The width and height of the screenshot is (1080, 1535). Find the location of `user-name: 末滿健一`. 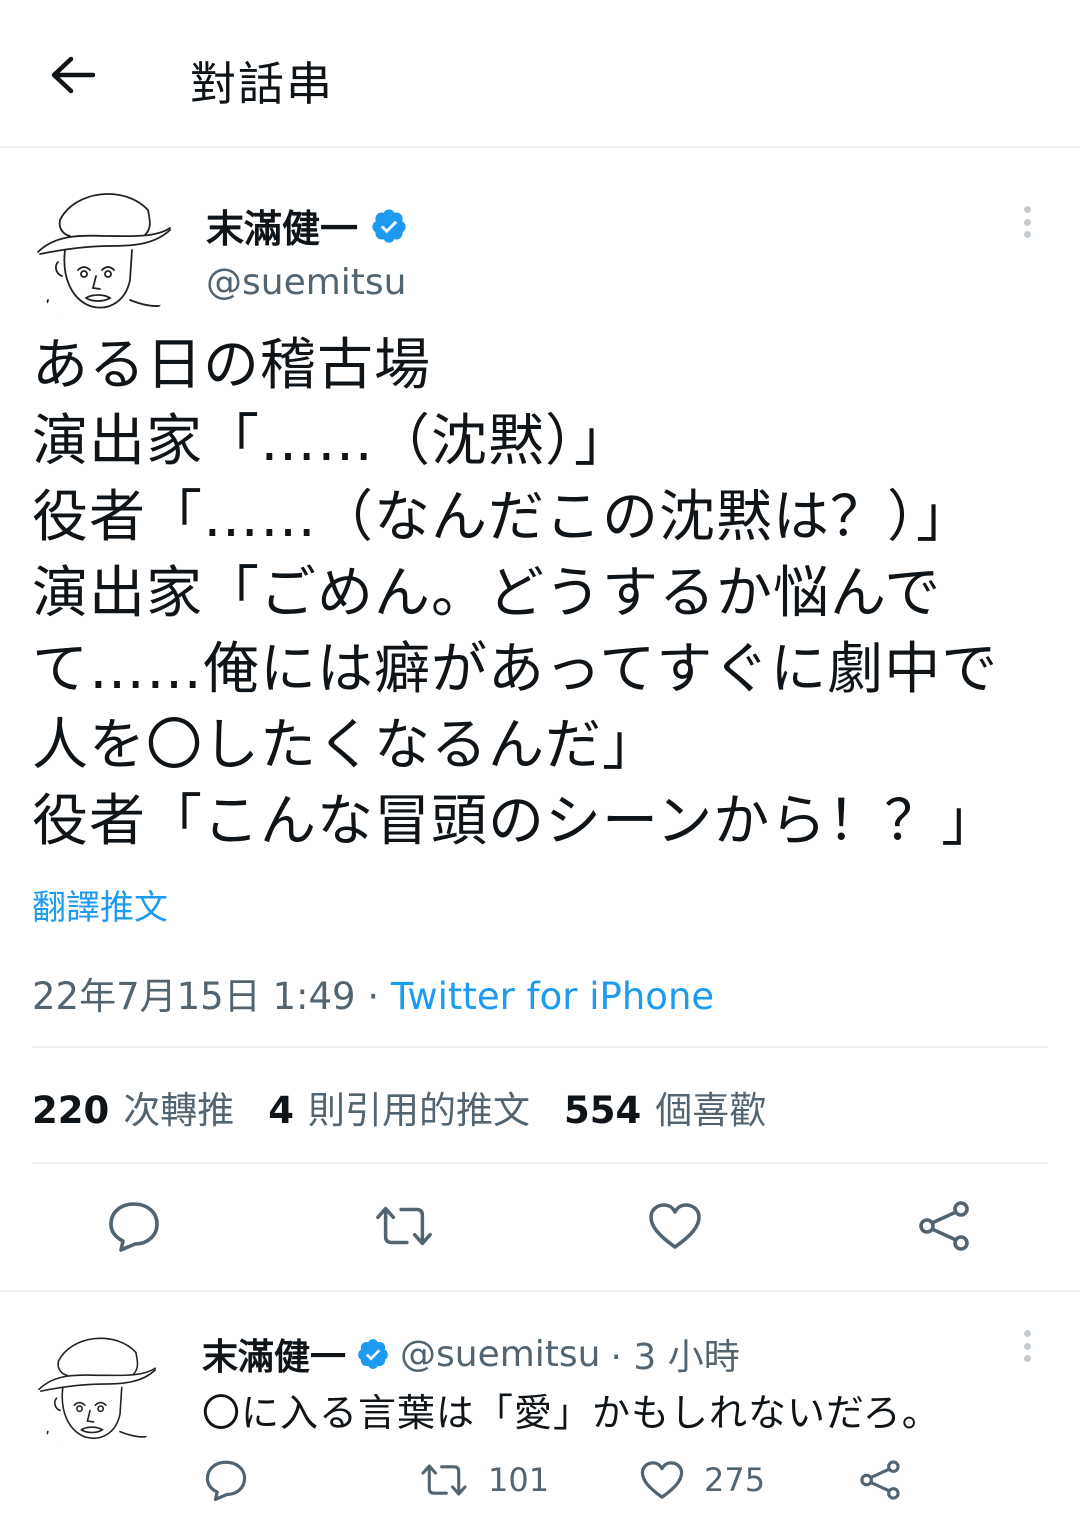

user-name: 末滿健一 is located at coordinates (307, 225).